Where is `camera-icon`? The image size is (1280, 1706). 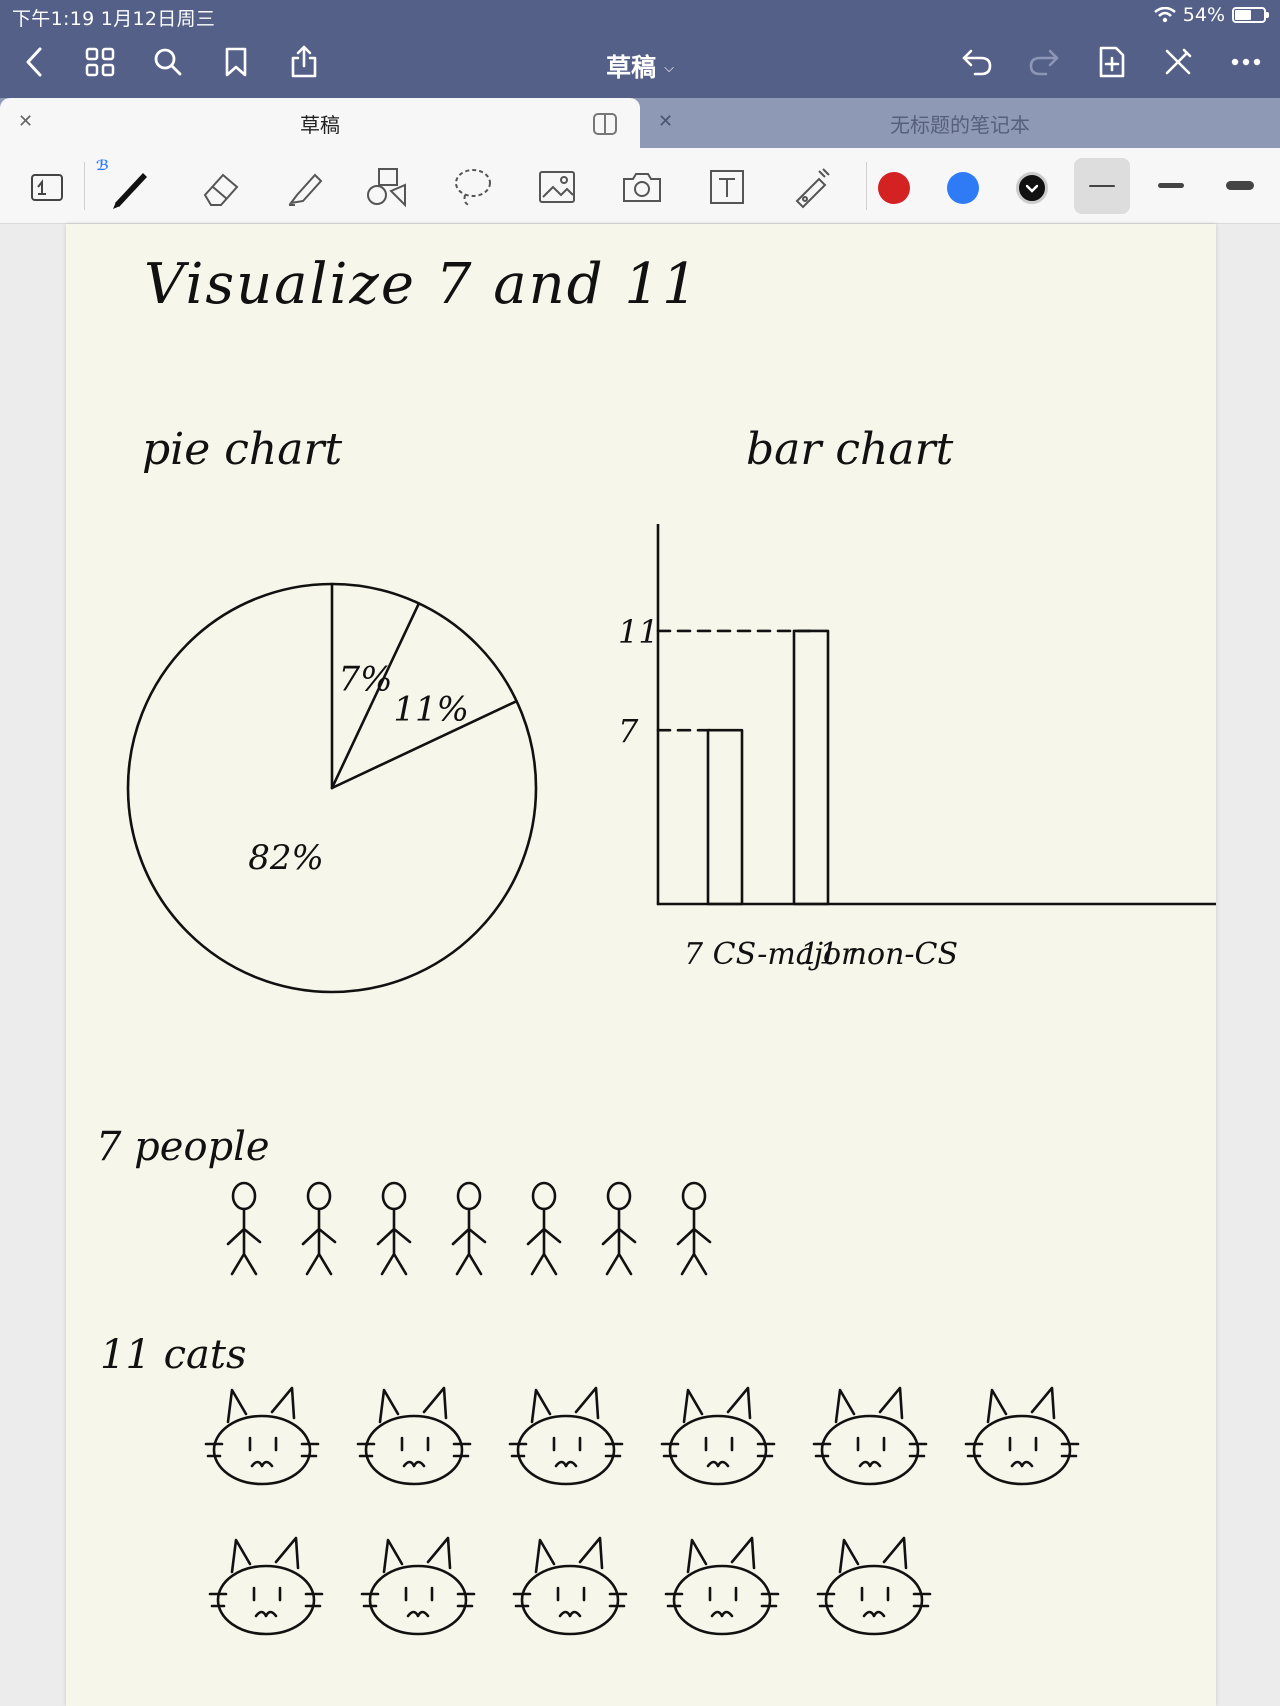 camera-icon is located at coordinates (642, 187).